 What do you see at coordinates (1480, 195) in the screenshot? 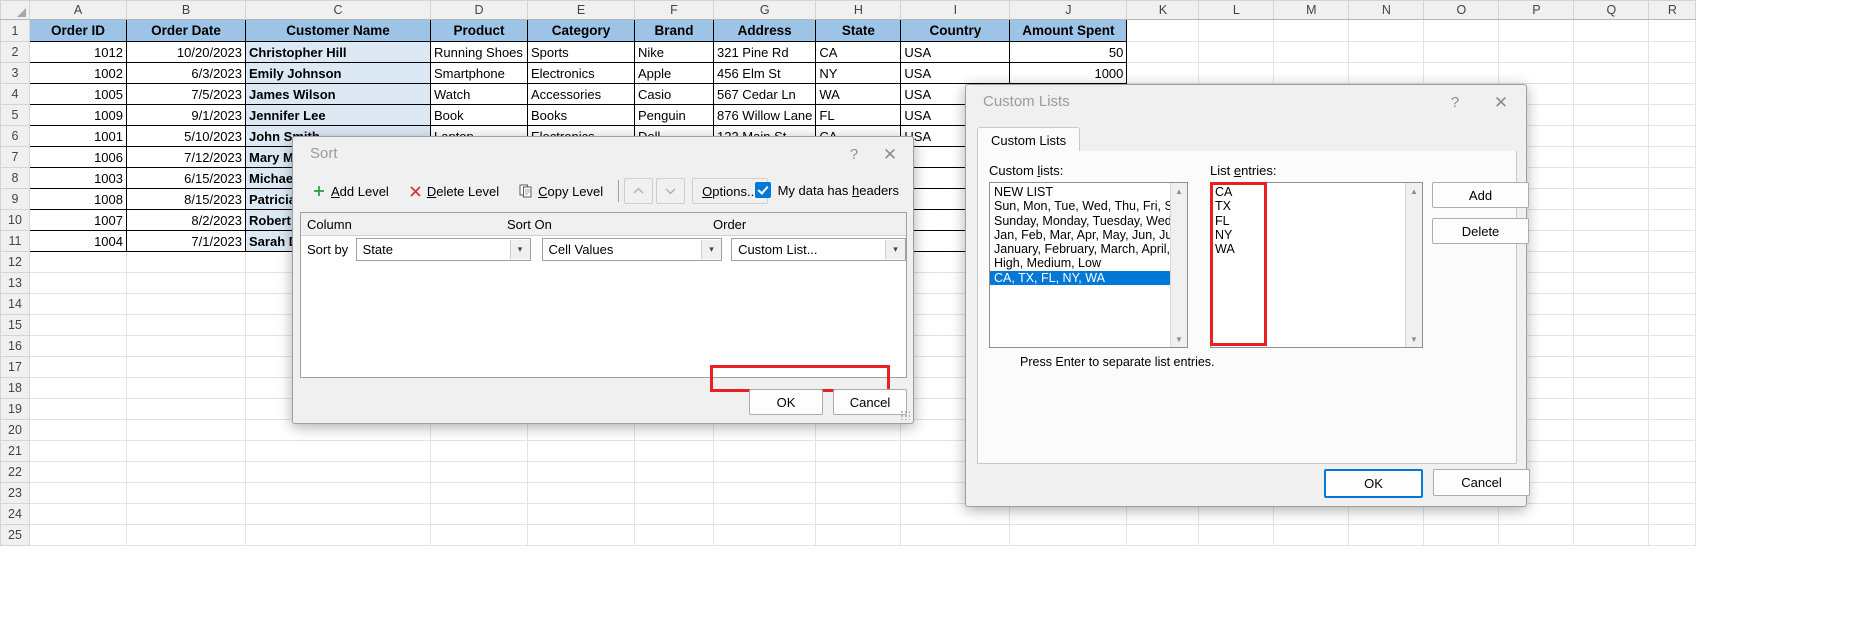
I see `add-button: Add` at bounding box center [1480, 195].